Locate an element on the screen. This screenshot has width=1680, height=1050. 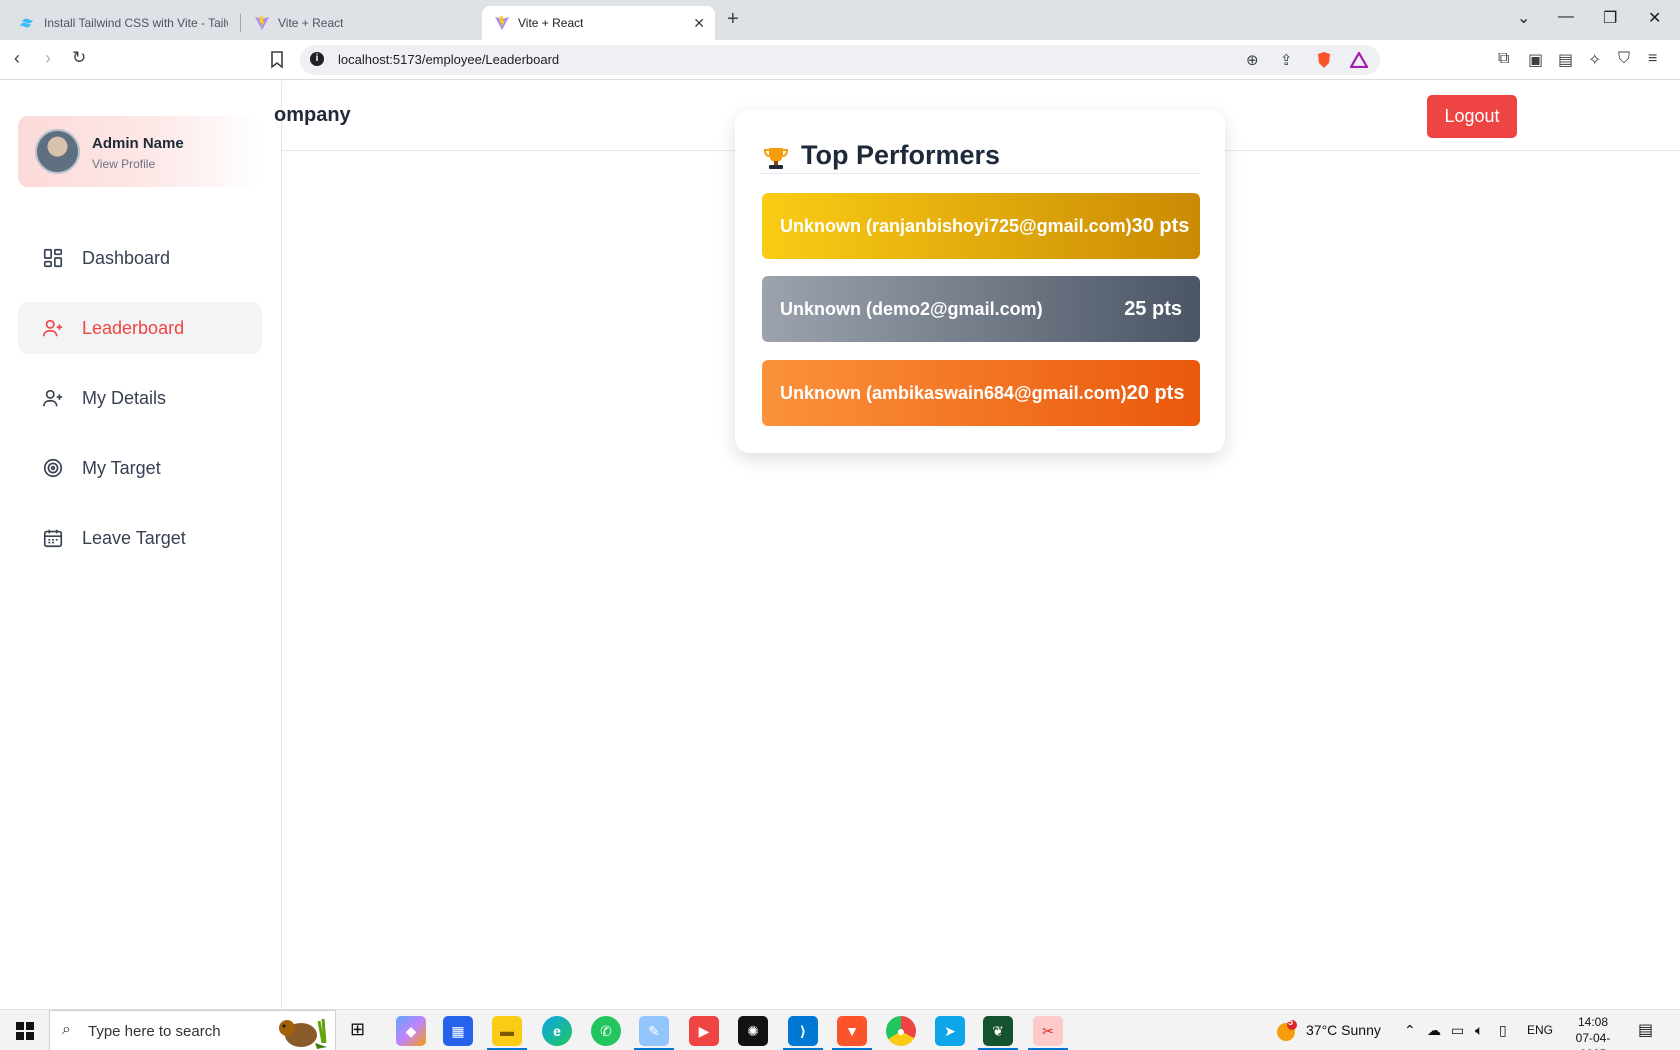
weather-icon is located at coordinates (1286, 1031).